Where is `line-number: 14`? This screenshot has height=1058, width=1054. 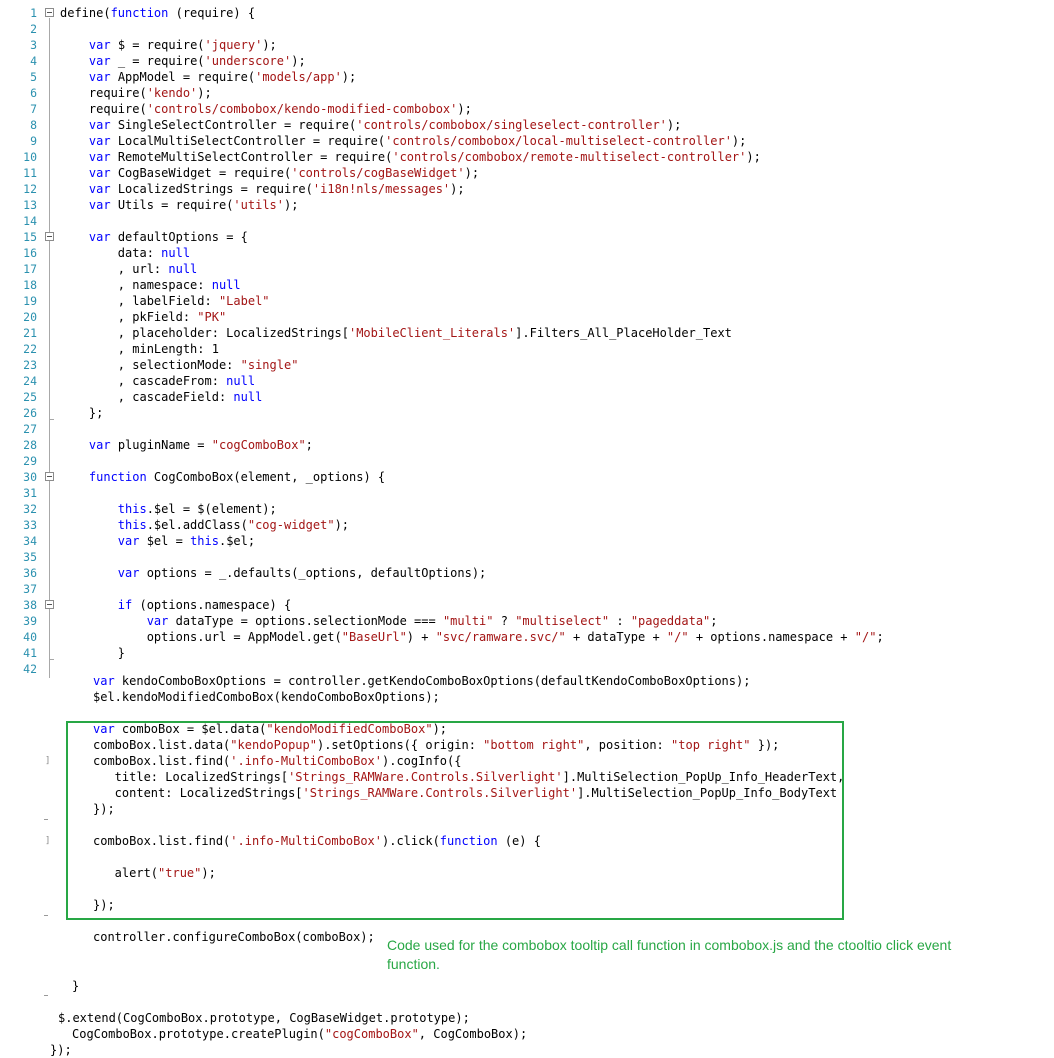 line-number: 14 is located at coordinates (30, 221).